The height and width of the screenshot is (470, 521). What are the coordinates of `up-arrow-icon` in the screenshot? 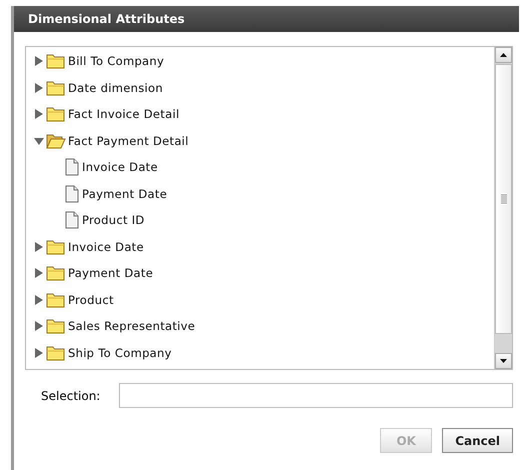 It's located at (503, 55).